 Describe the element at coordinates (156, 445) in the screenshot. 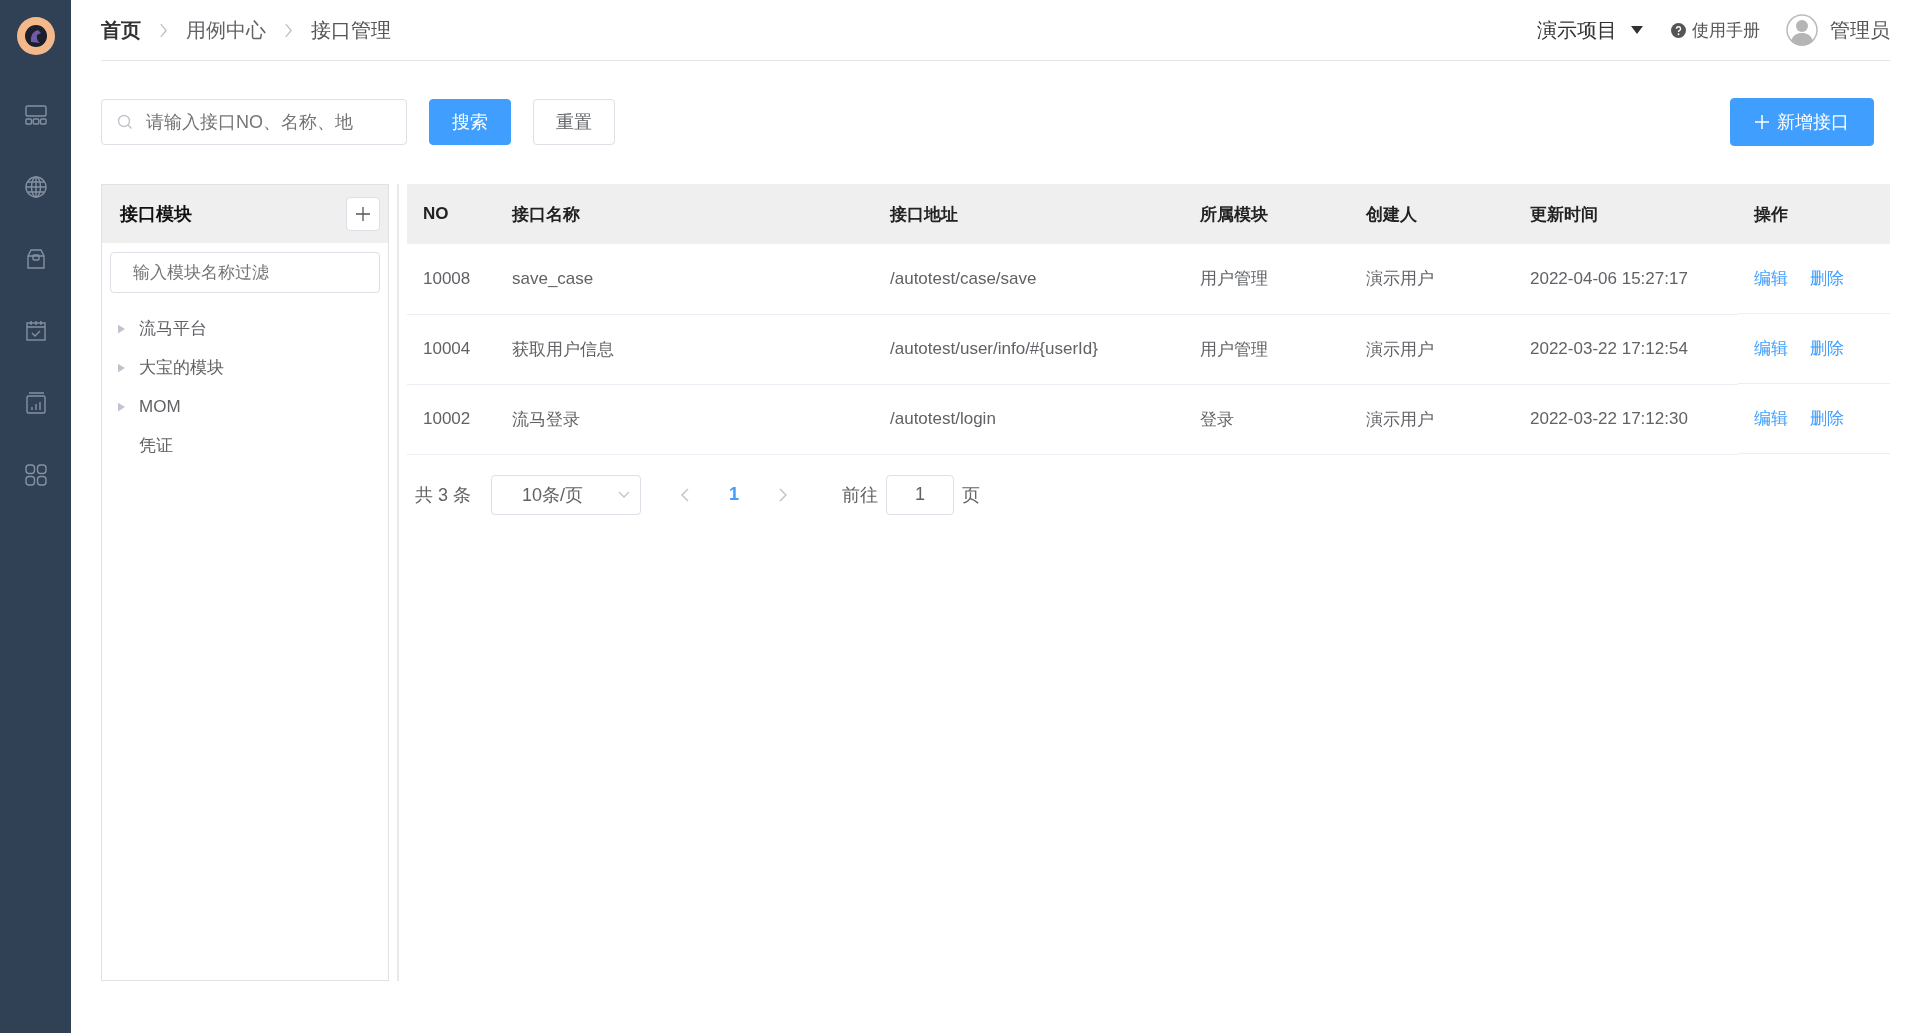

I see `tree-item-label: 凭证` at that location.